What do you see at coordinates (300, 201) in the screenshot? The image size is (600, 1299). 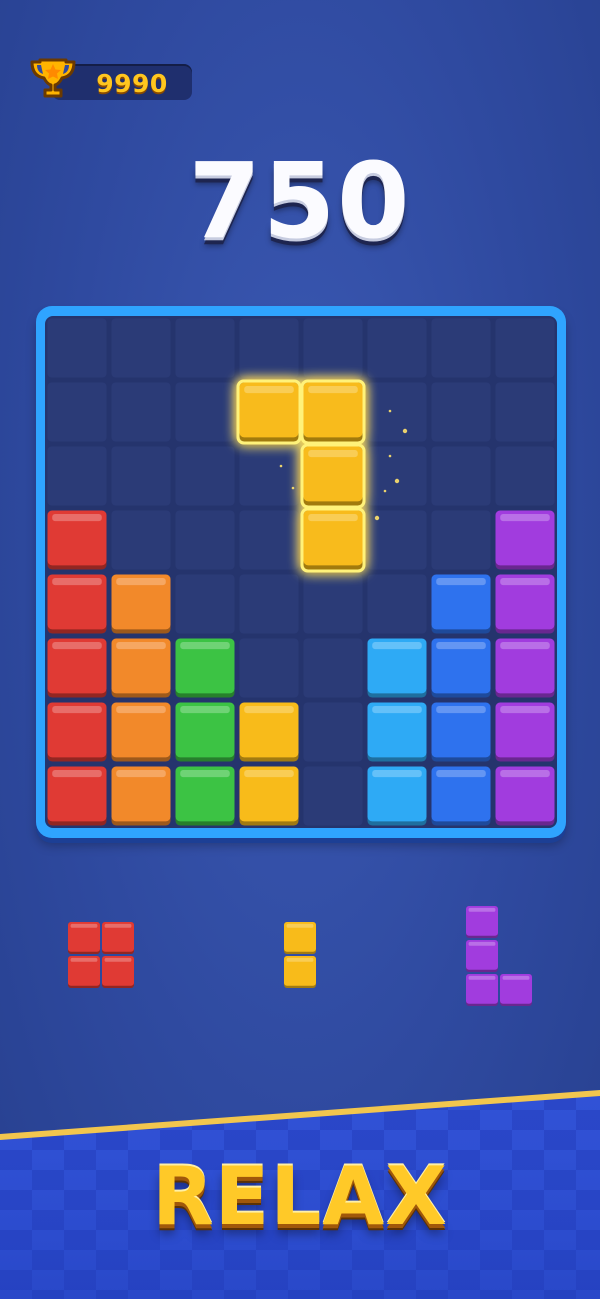 I see `current-score: 750` at bounding box center [300, 201].